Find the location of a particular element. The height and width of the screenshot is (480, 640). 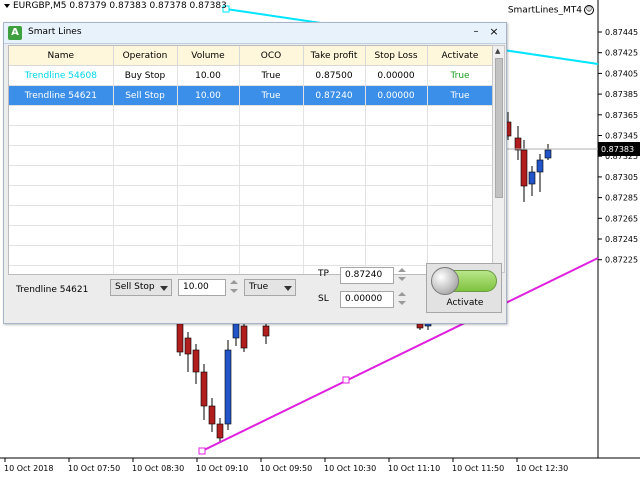

col-header-name: Name is located at coordinates (61, 56).